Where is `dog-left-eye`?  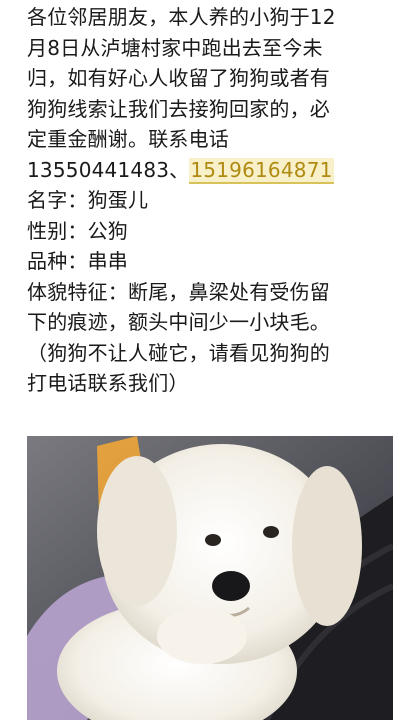 dog-left-eye is located at coordinates (213, 540).